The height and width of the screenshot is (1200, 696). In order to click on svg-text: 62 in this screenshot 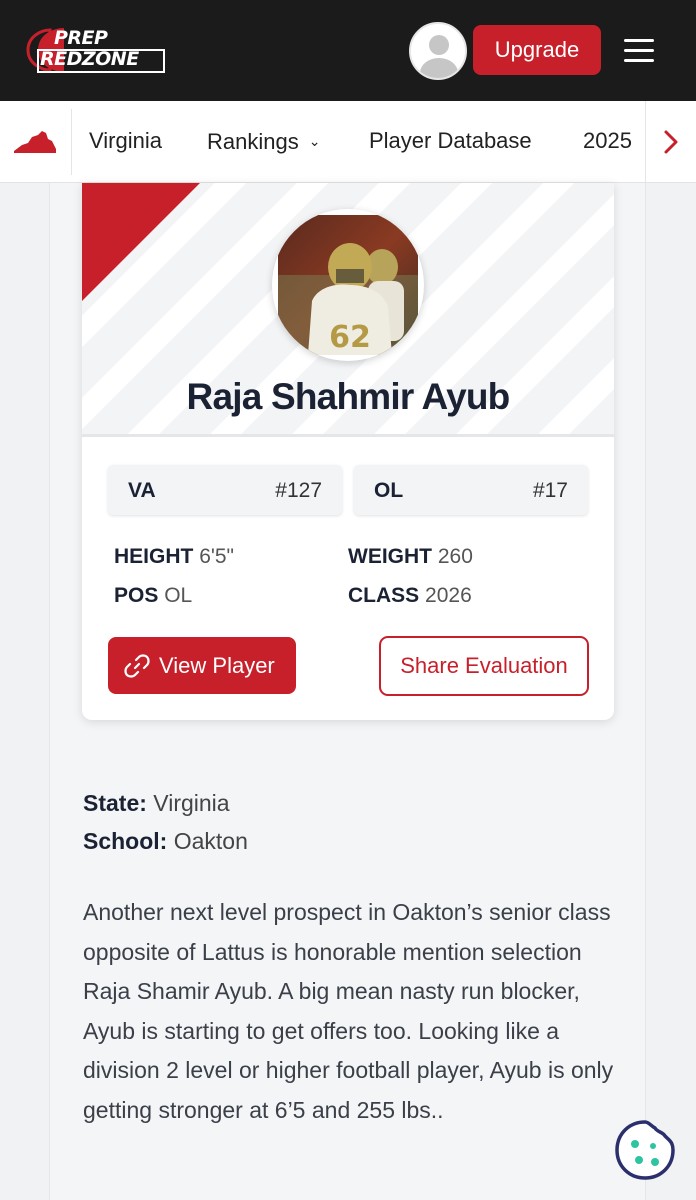, I will do `click(350, 337)`.